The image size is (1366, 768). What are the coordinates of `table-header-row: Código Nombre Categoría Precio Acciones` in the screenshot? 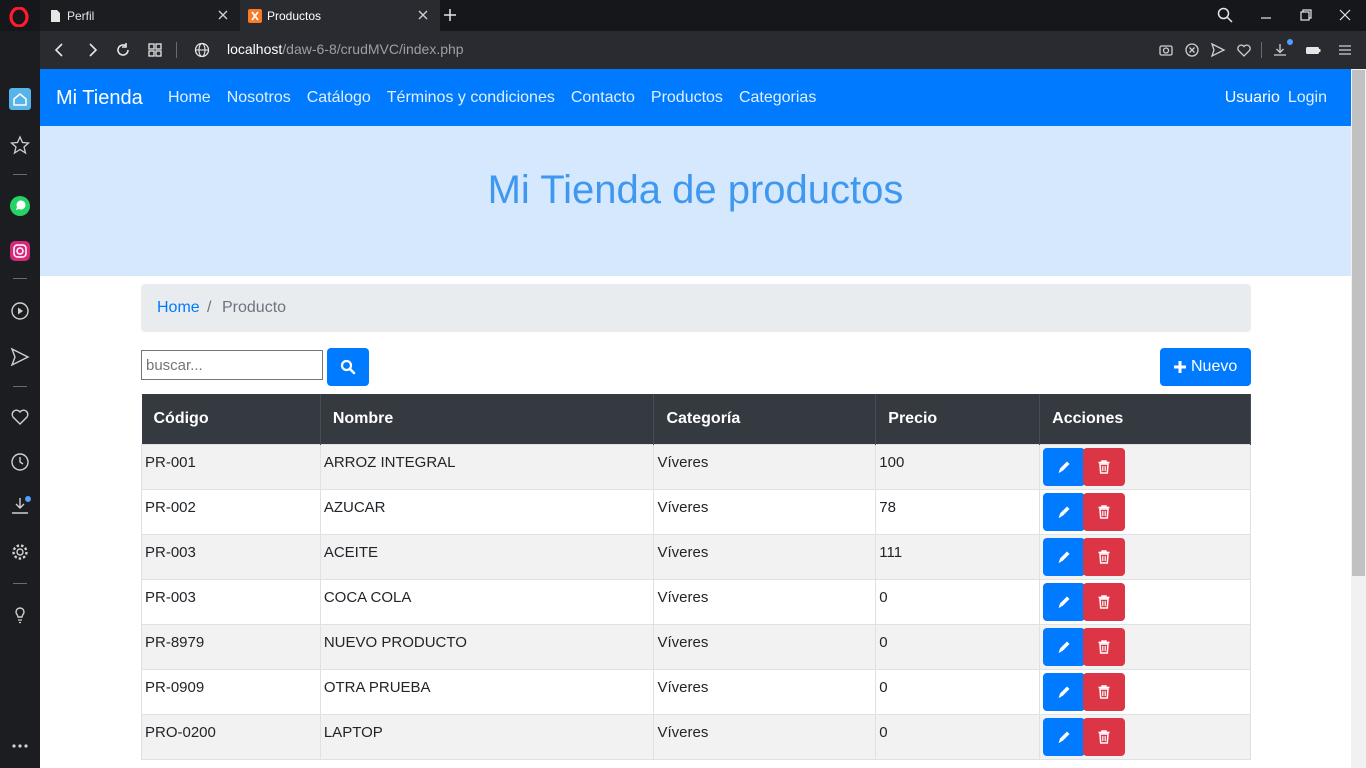 It's located at (696, 419).